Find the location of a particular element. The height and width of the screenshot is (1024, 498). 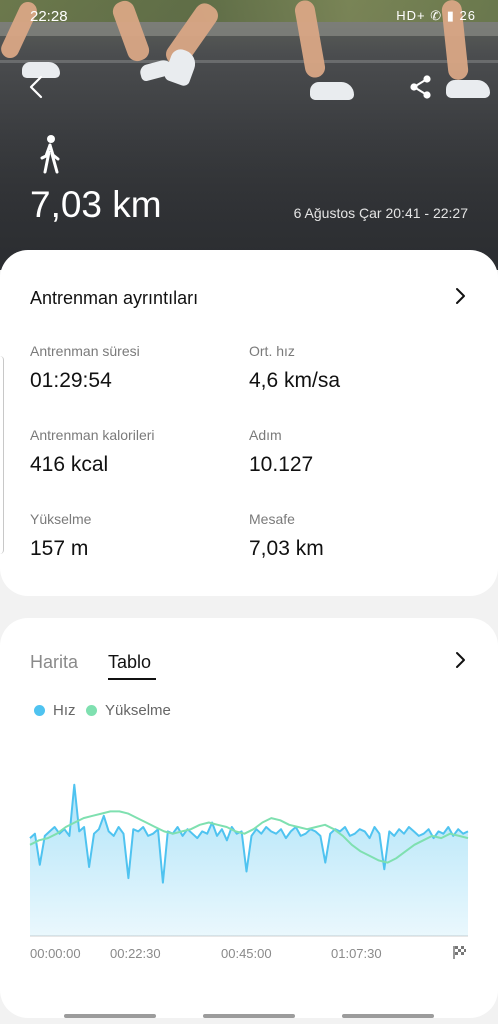

stat-elevation: Yükselme 157 m is located at coordinates (60, 536).